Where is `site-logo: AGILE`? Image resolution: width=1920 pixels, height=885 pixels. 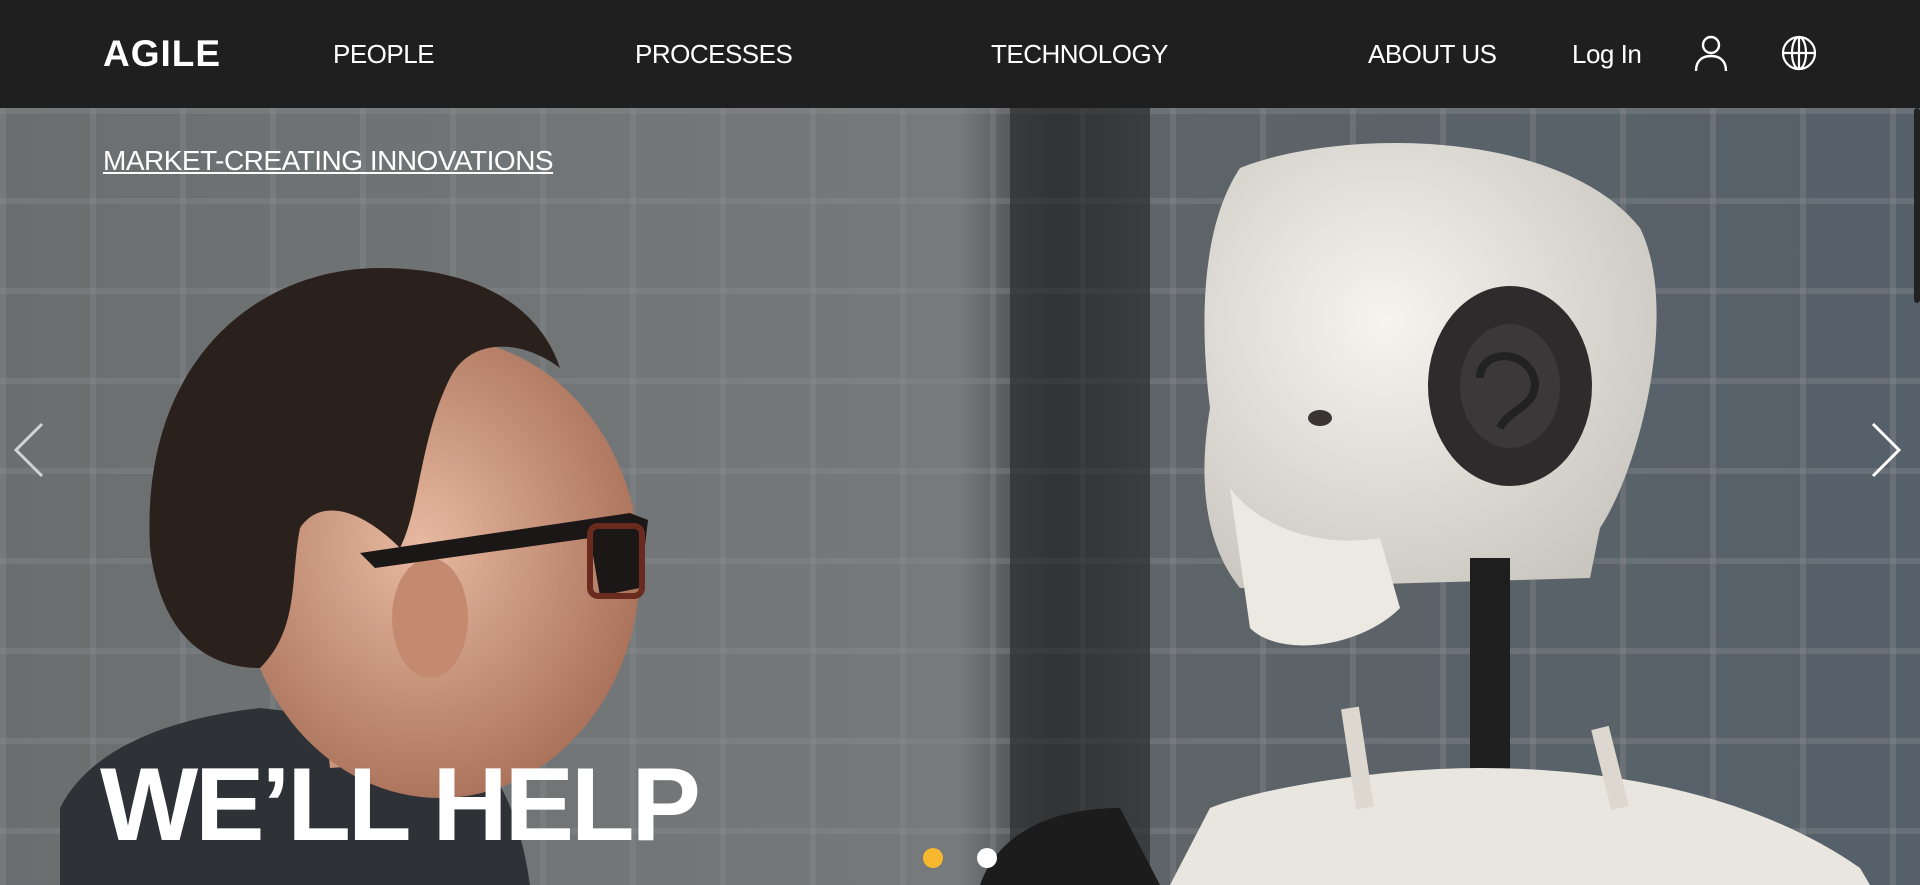 site-logo: AGILE is located at coordinates (162, 54).